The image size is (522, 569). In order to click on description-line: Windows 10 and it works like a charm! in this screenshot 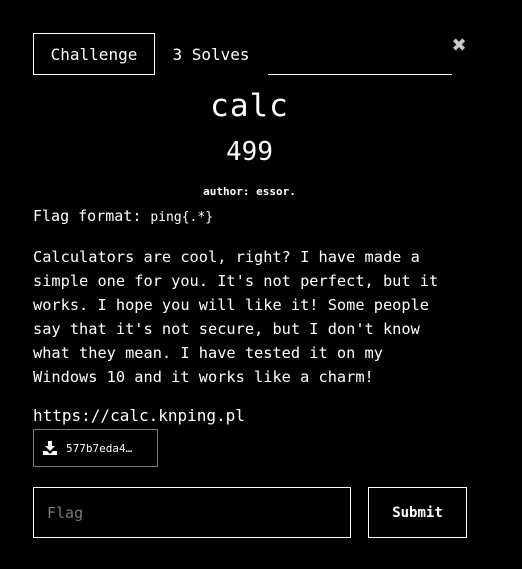, I will do `click(203, 377)`.